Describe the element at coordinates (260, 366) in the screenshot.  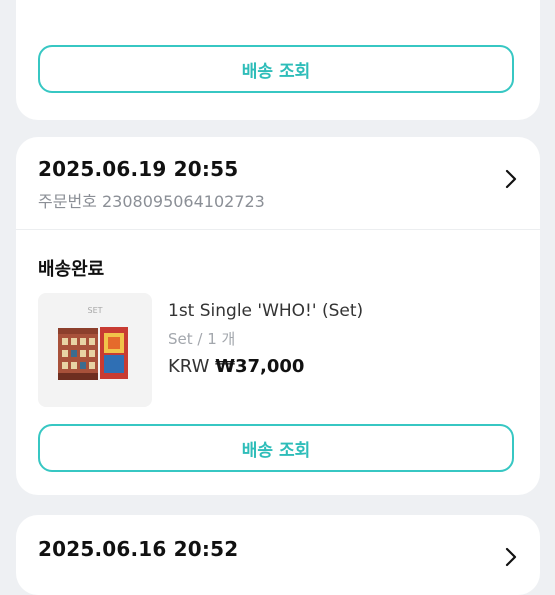
I see `price-amount: ₩37,000` at that location.